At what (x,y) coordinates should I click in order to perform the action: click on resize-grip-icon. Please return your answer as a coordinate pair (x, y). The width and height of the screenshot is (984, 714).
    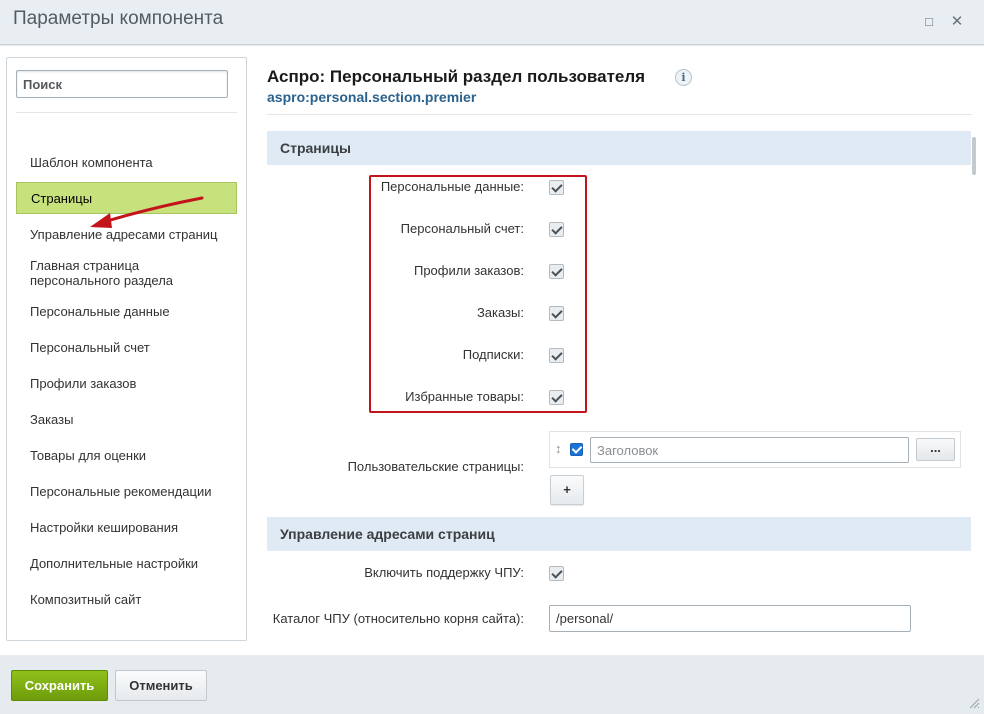
    Looking at the image, I should click on (974, 703).